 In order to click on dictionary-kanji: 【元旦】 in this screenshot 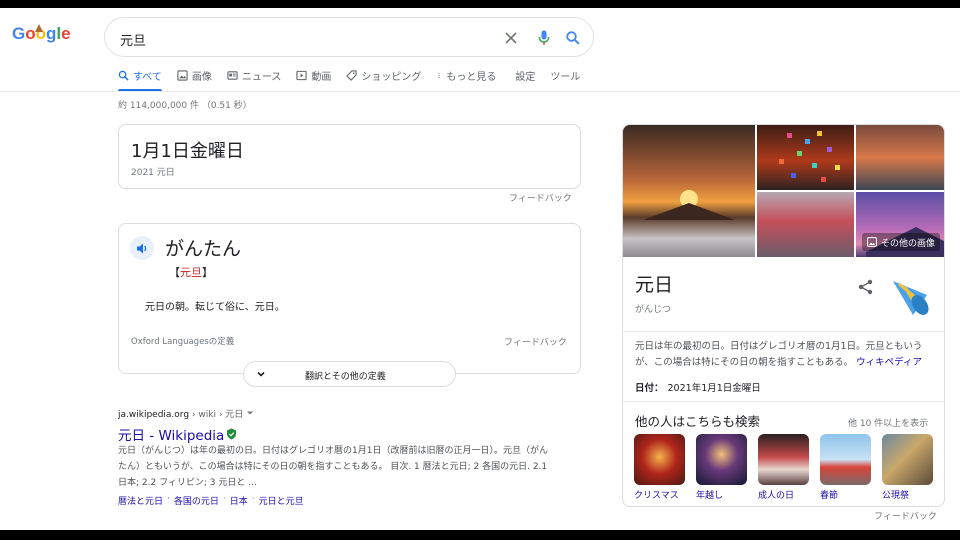, I will do `click(191, 272)`.